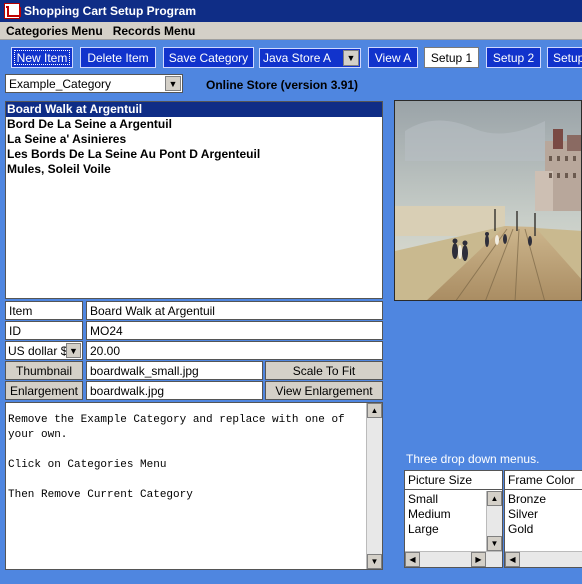 Image resolution: width=582 pixels, height=584 pixels. Describe the element at coordinates (291, 31) in the screenshot. I see `menu-bar: Categories Menu Records Menu` at that location.